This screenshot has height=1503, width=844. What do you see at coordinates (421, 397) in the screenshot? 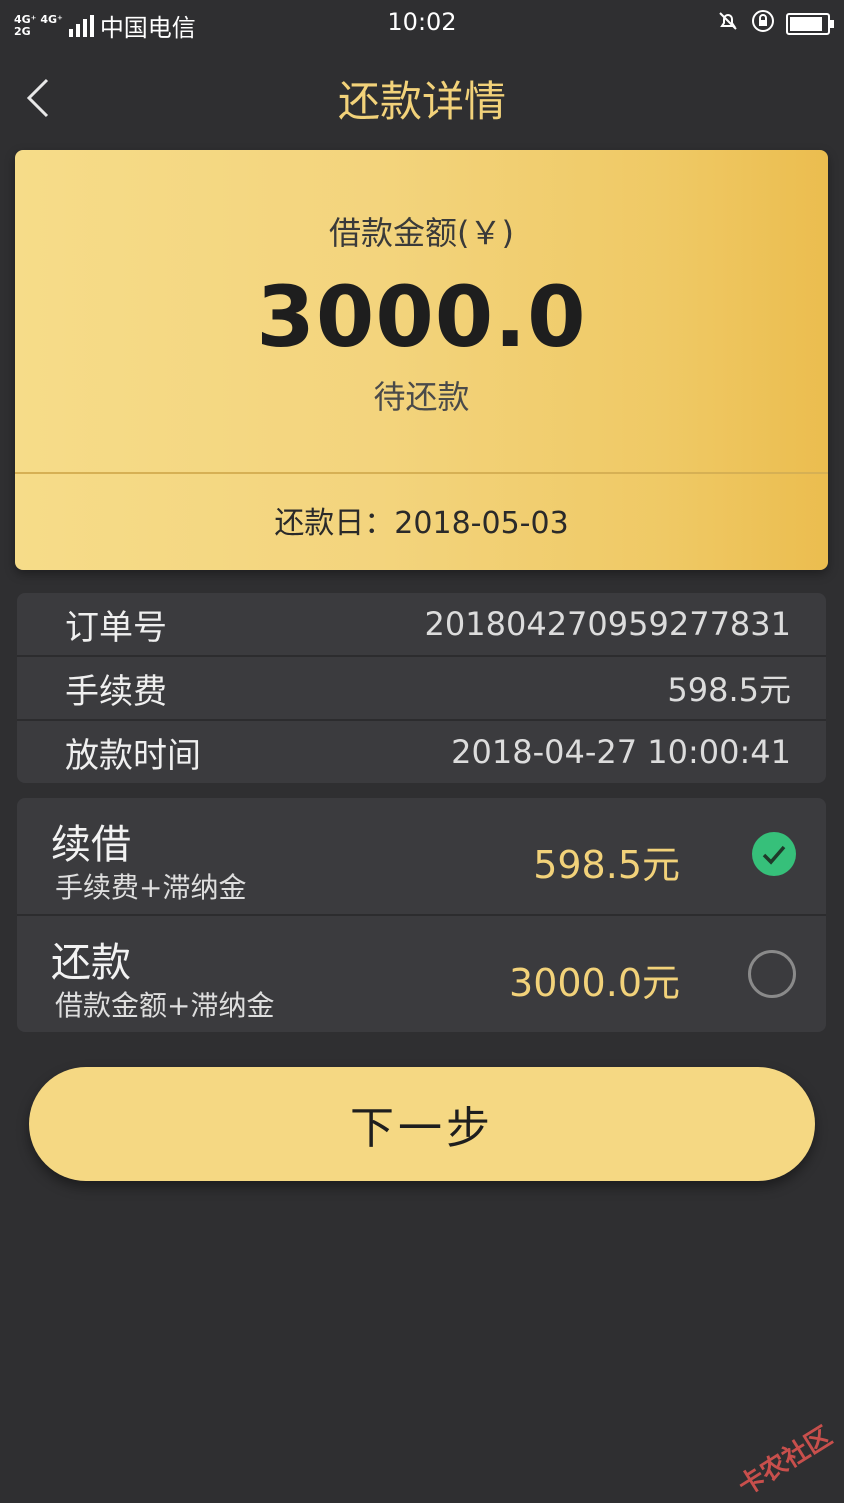
I see `loan-status: 待还款` at bounding box center [421, 397].